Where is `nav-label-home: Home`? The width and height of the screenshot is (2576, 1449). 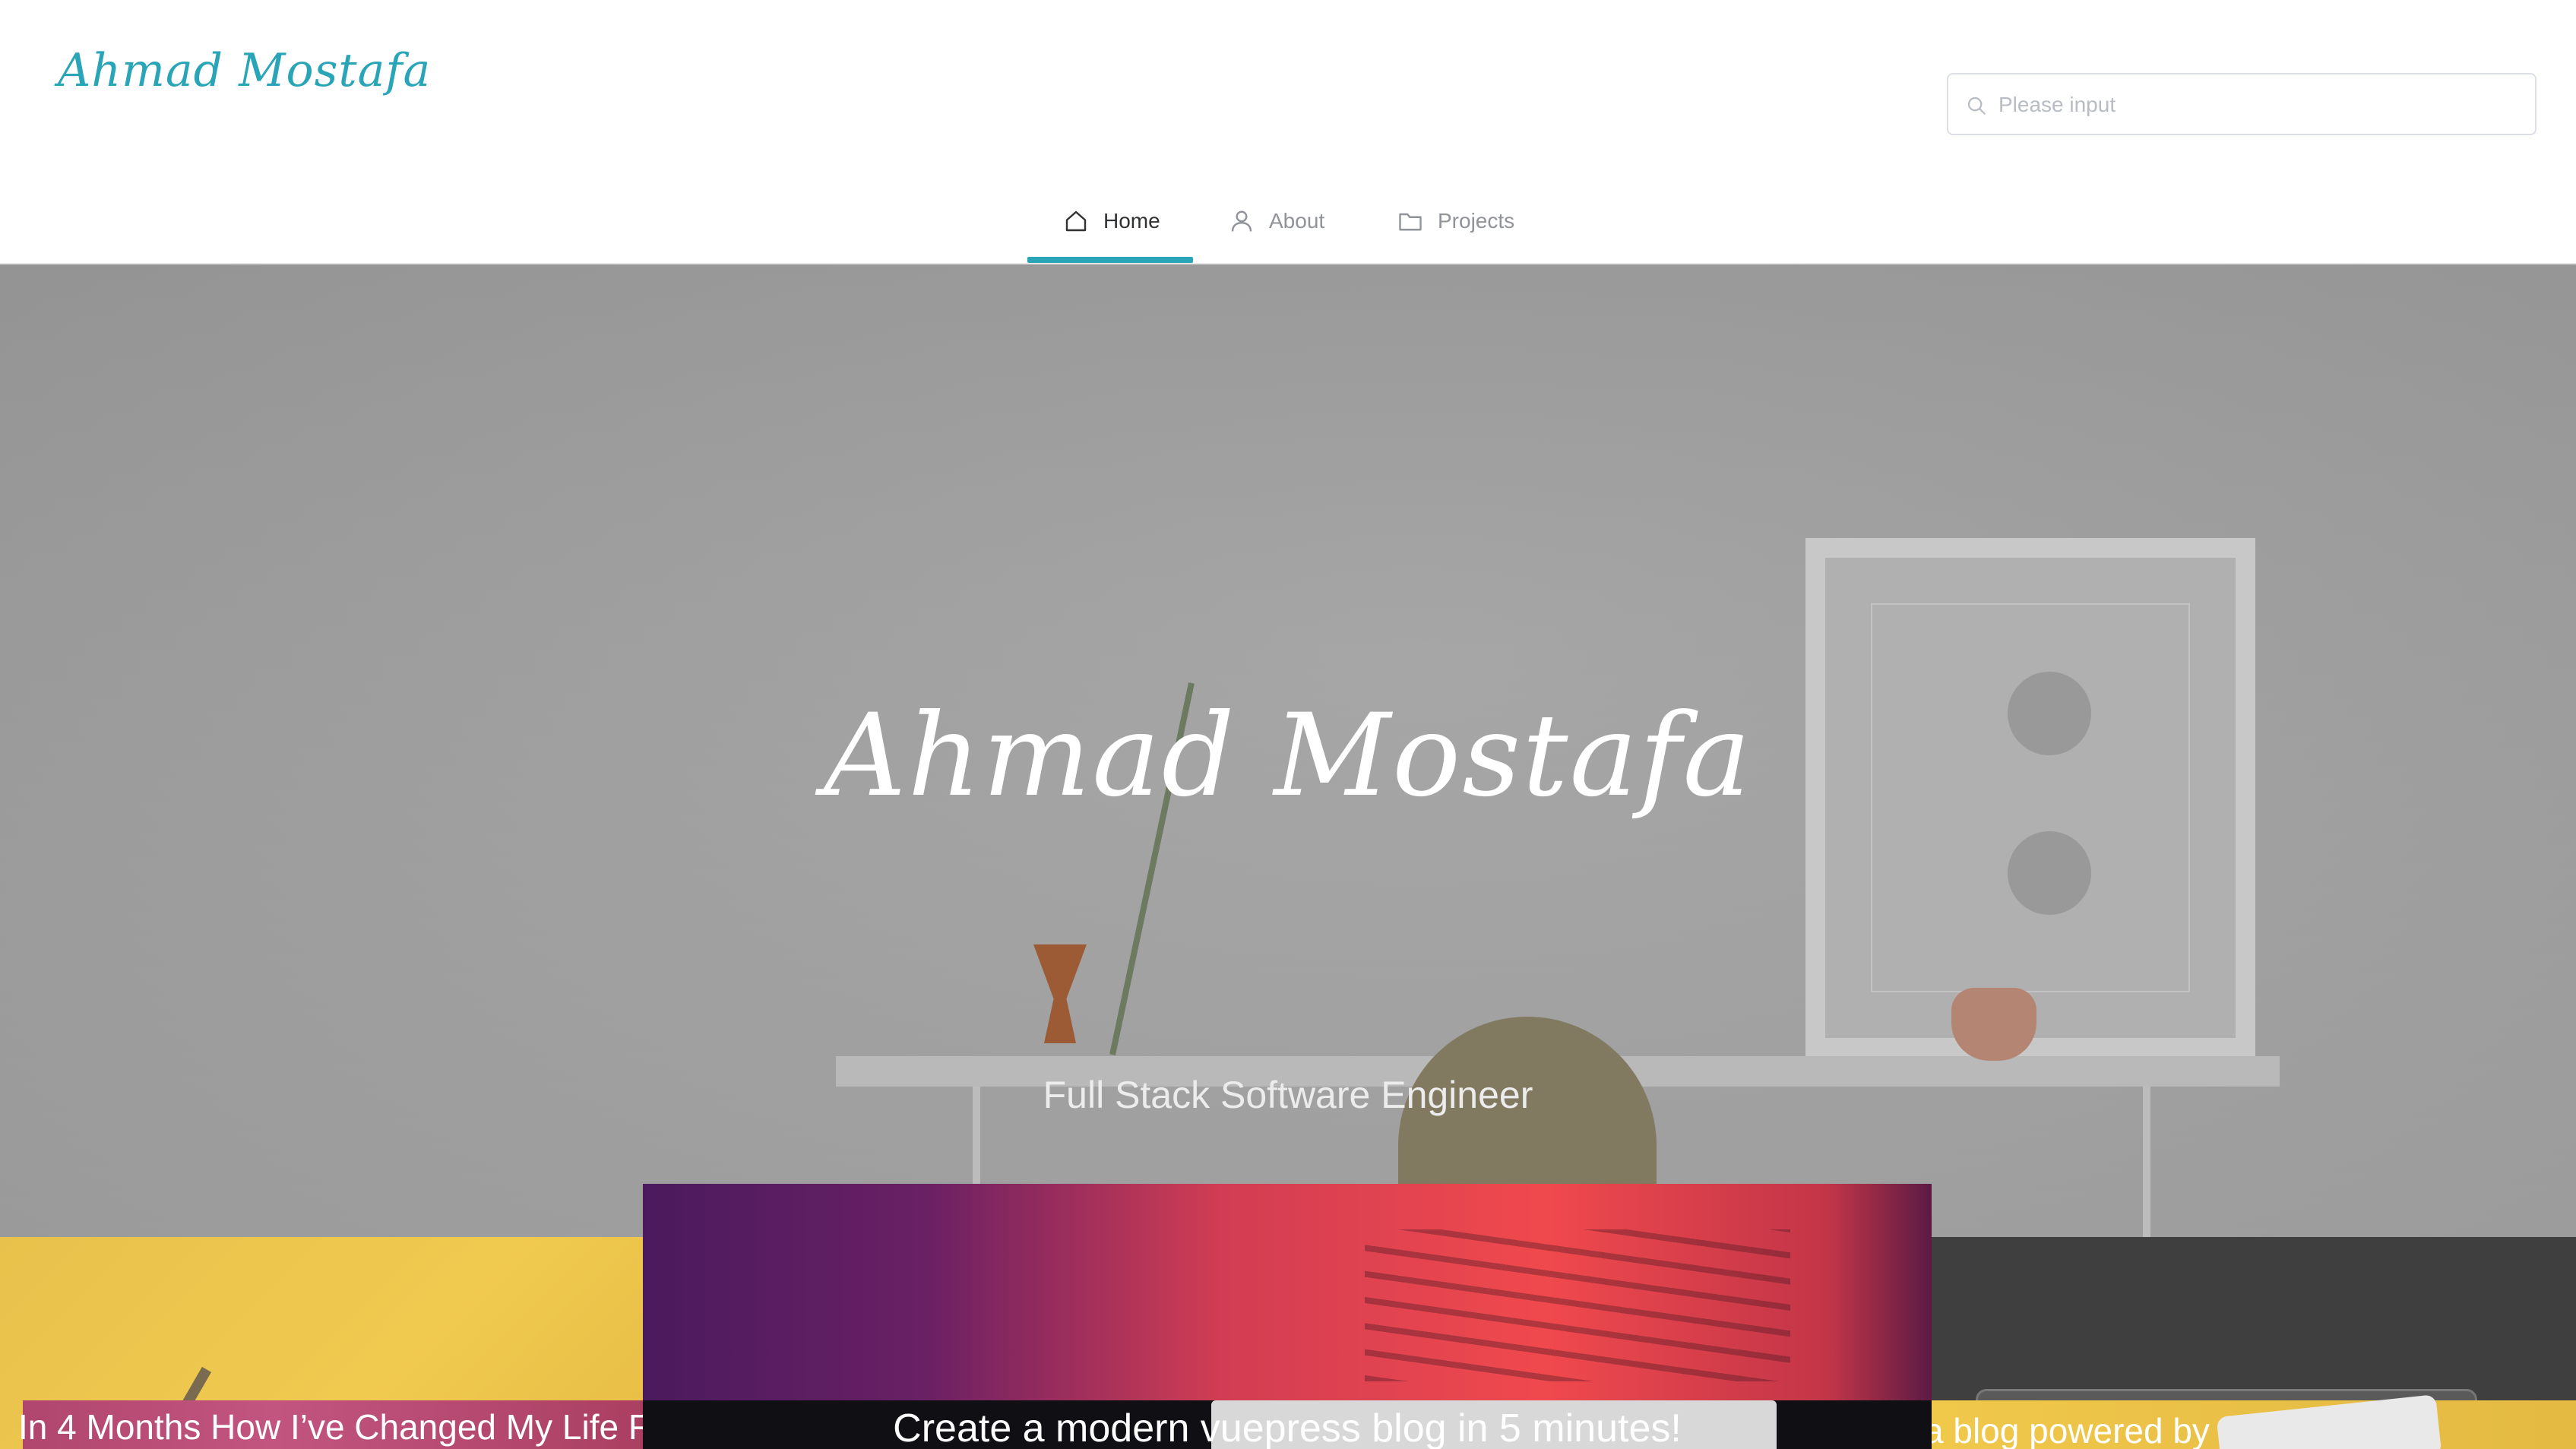
nav-label-home: Home is located at coordinates (1131, 221).